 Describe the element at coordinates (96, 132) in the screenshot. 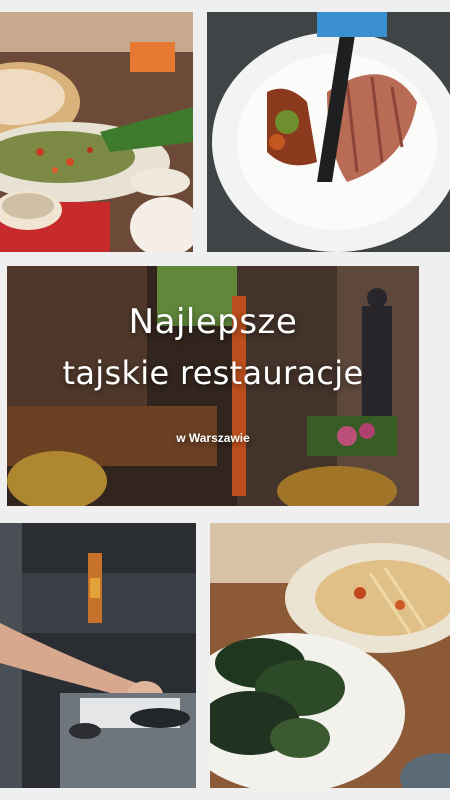

I see `thai-dishes-table-photo` at that location.